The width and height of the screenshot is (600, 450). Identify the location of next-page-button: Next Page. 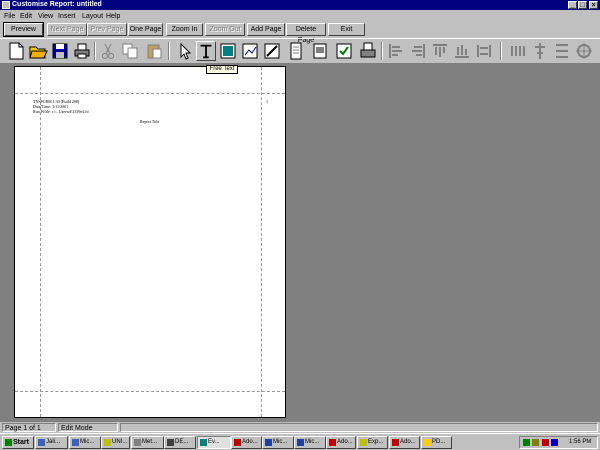
(67, 29).